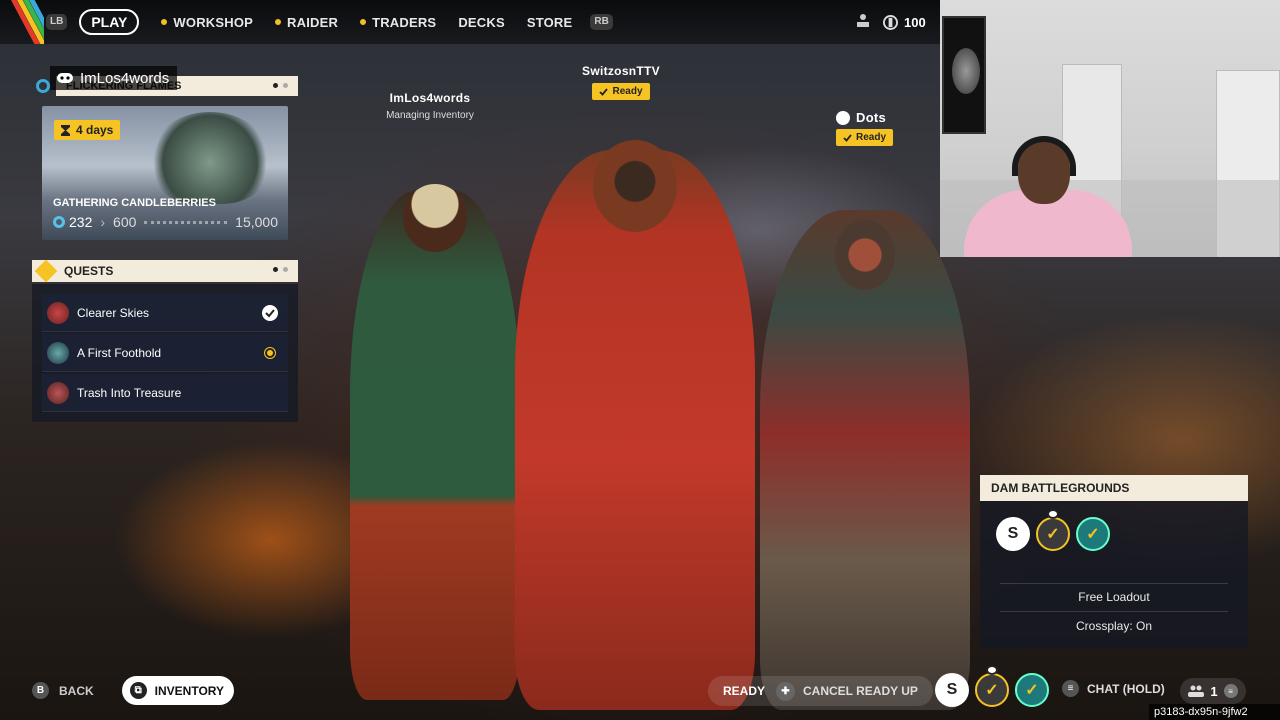 The image size is (1280, 720). Describe the element at coordinates (65, 78) in the screenshot. I see `discord-icon` at that location.